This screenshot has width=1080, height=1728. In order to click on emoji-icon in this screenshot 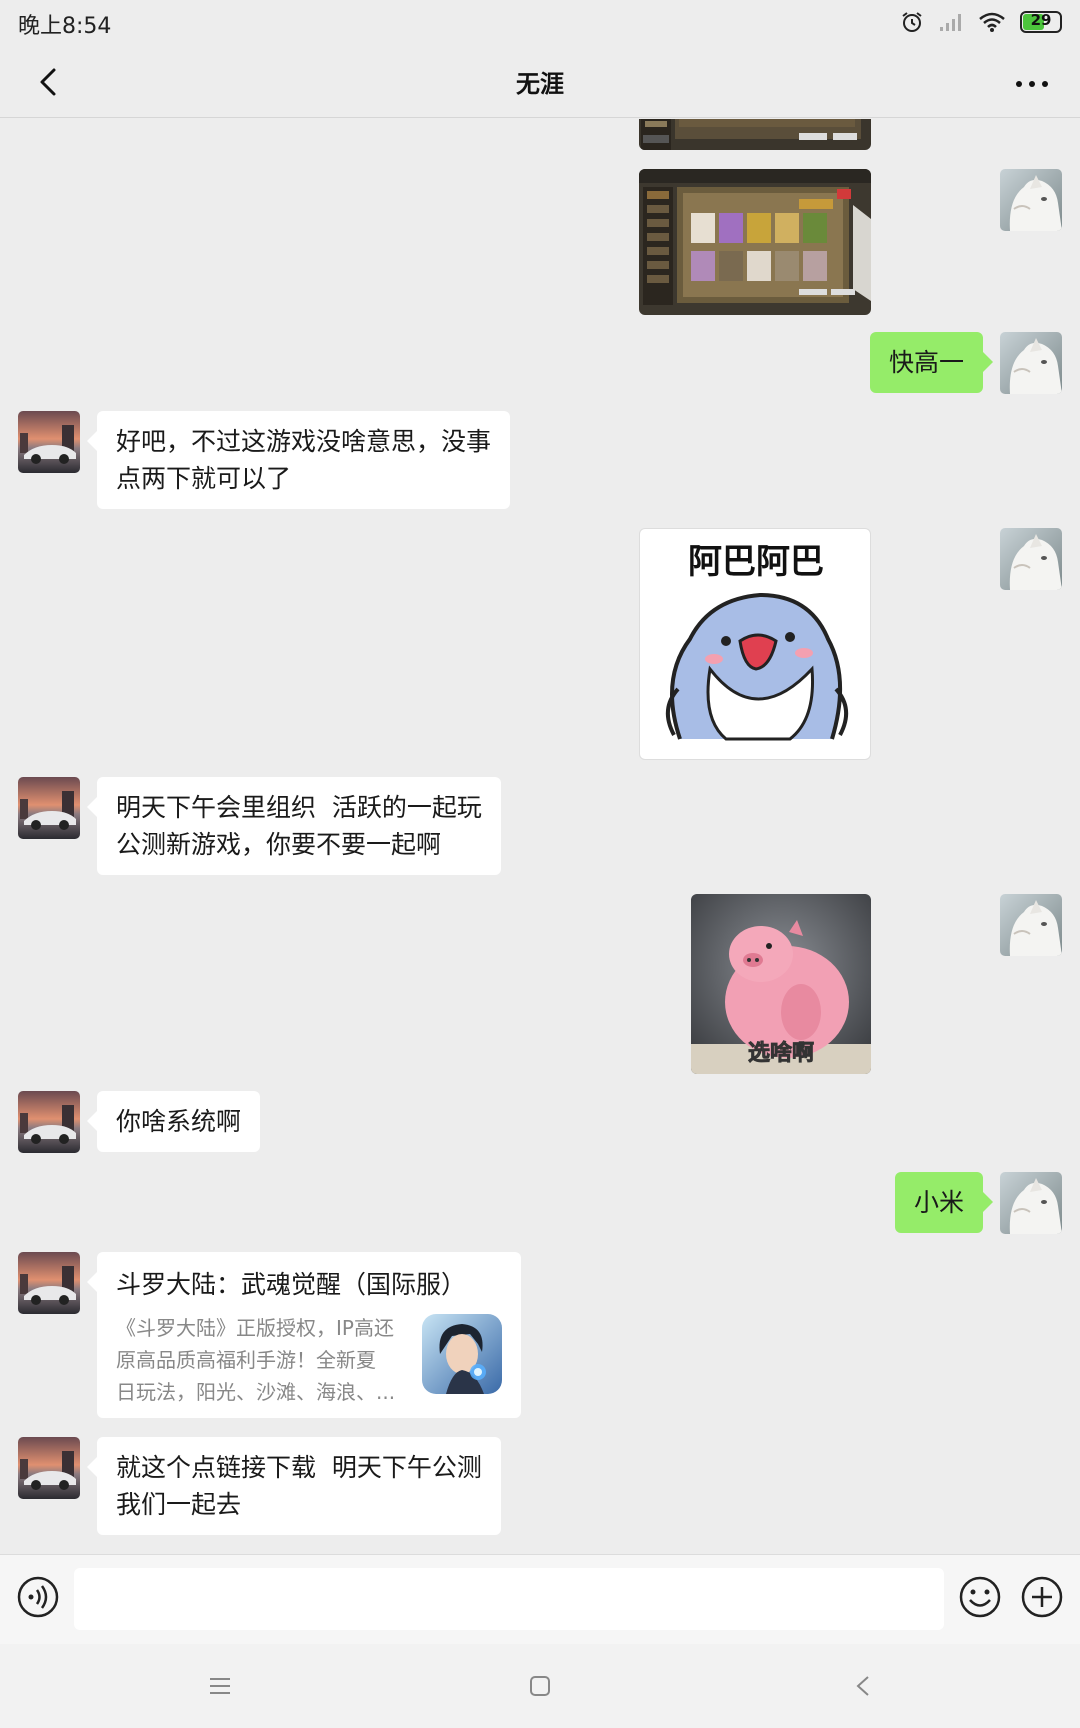, I will do `click(980, 1597)`.